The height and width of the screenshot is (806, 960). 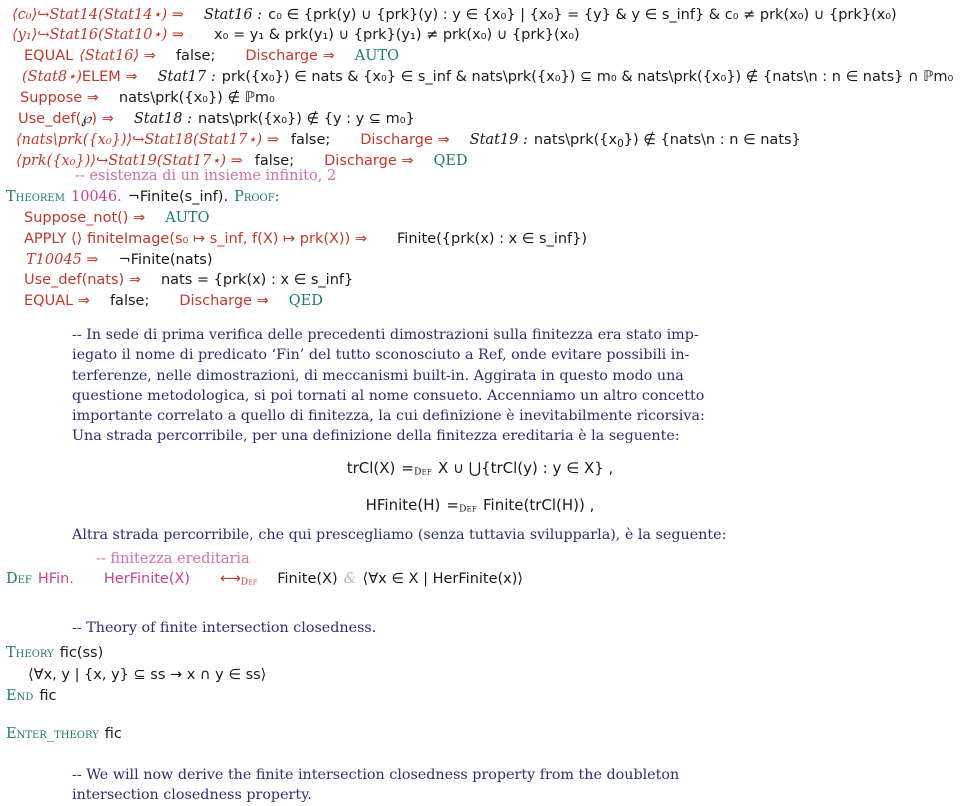 I want to click on theory-end-name: fic, so click(x=48, y=696).